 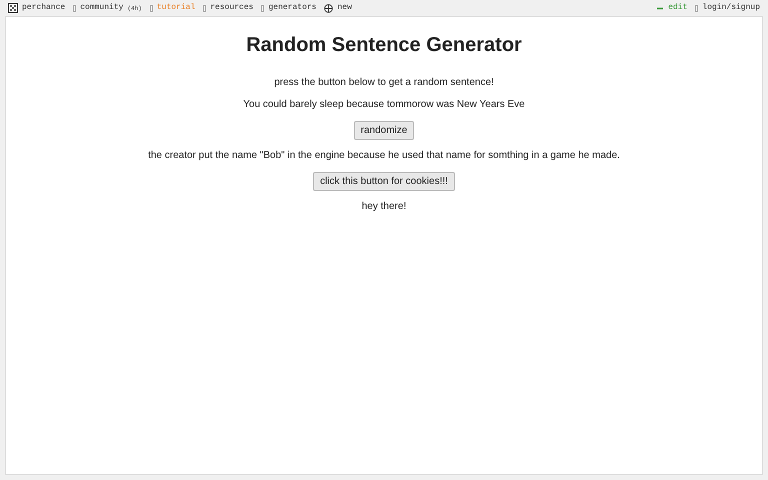 I want to click on nav-link: new, so click(x=338, y=8).